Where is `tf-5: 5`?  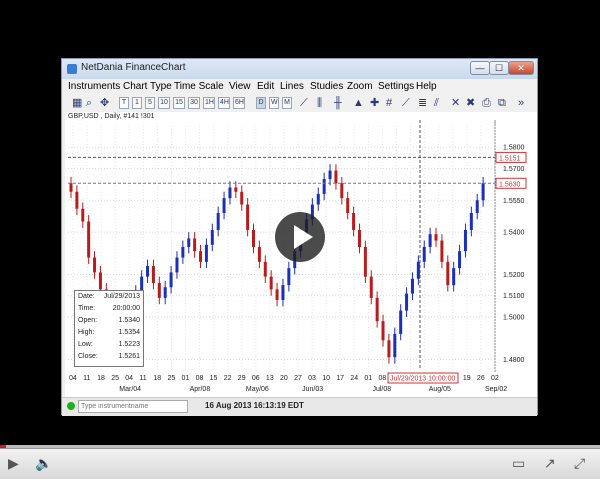 tf-5: 5 is located at coordinates (150, 103).